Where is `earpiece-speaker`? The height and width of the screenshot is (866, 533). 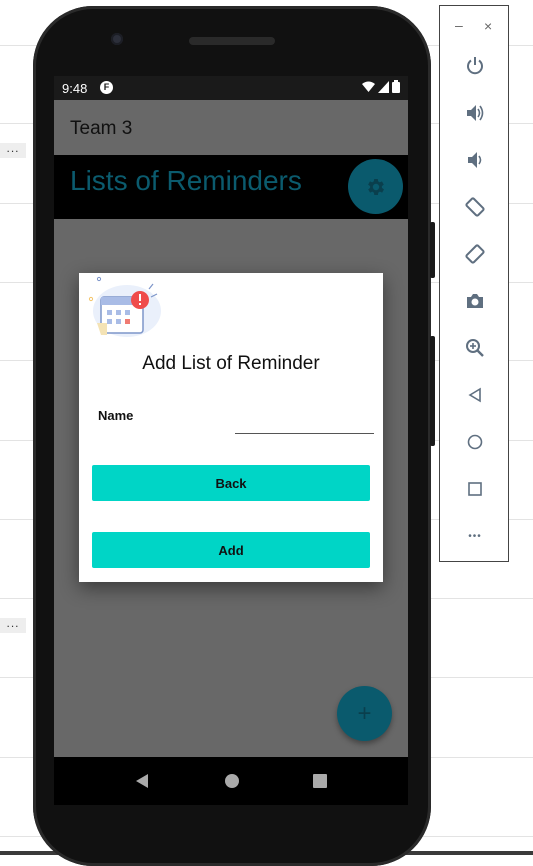 earpiece-speaker is located at coordinates (232, 41).